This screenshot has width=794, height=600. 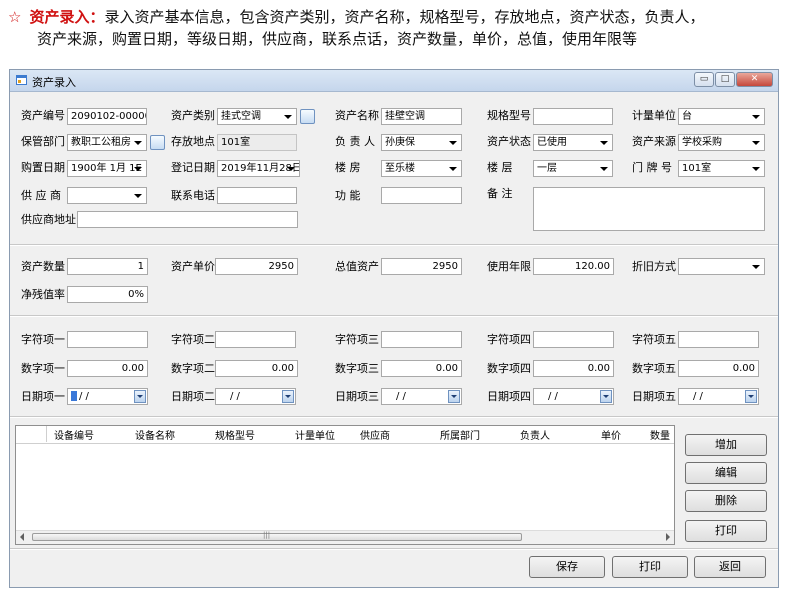 I want to click on window-title: 资产录入, so click(x=54, y=82).